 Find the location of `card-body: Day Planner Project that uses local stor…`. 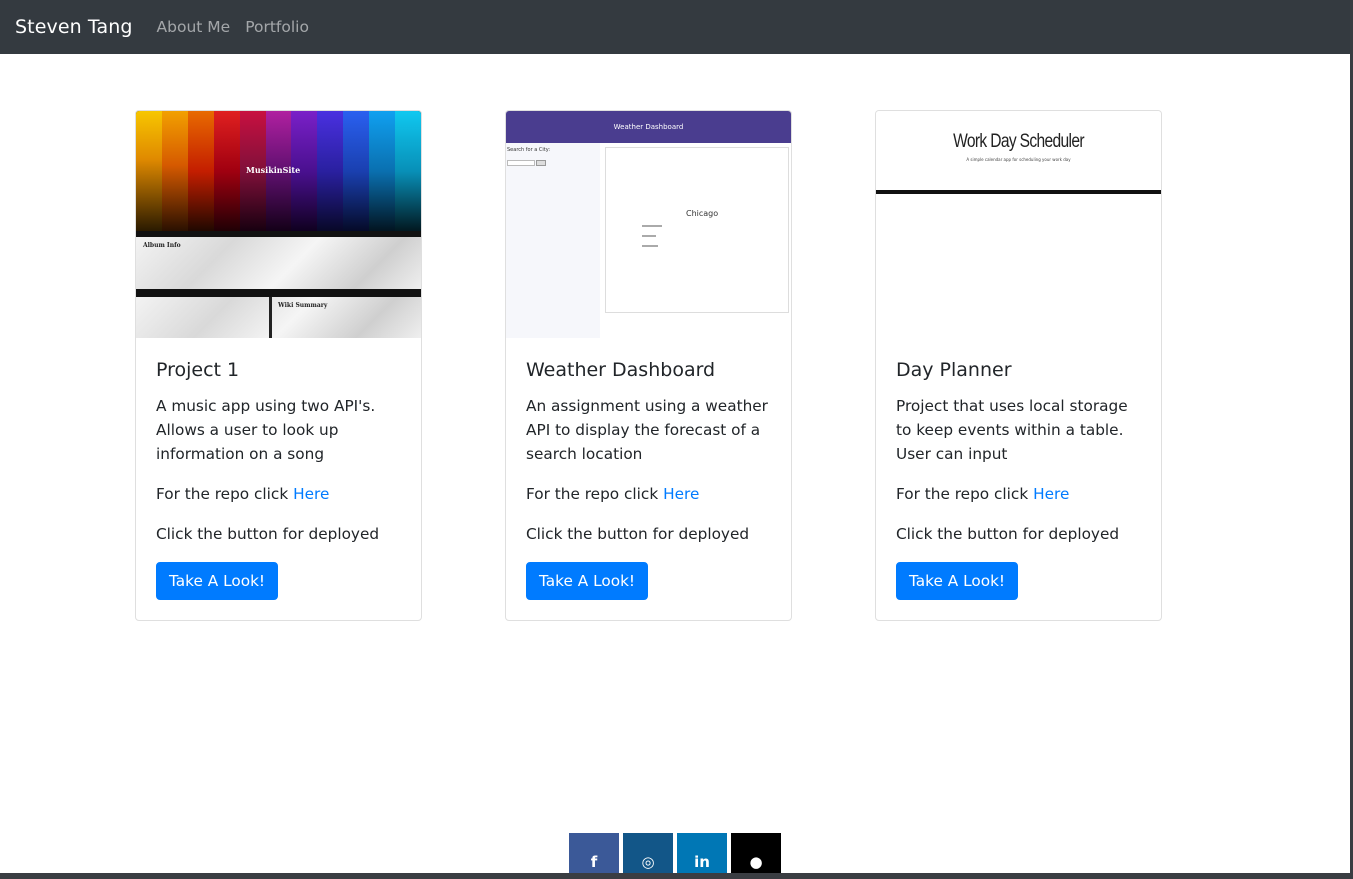

card-body: Day Planner Project that uses local stor… is located at coordinates (1018, 479).